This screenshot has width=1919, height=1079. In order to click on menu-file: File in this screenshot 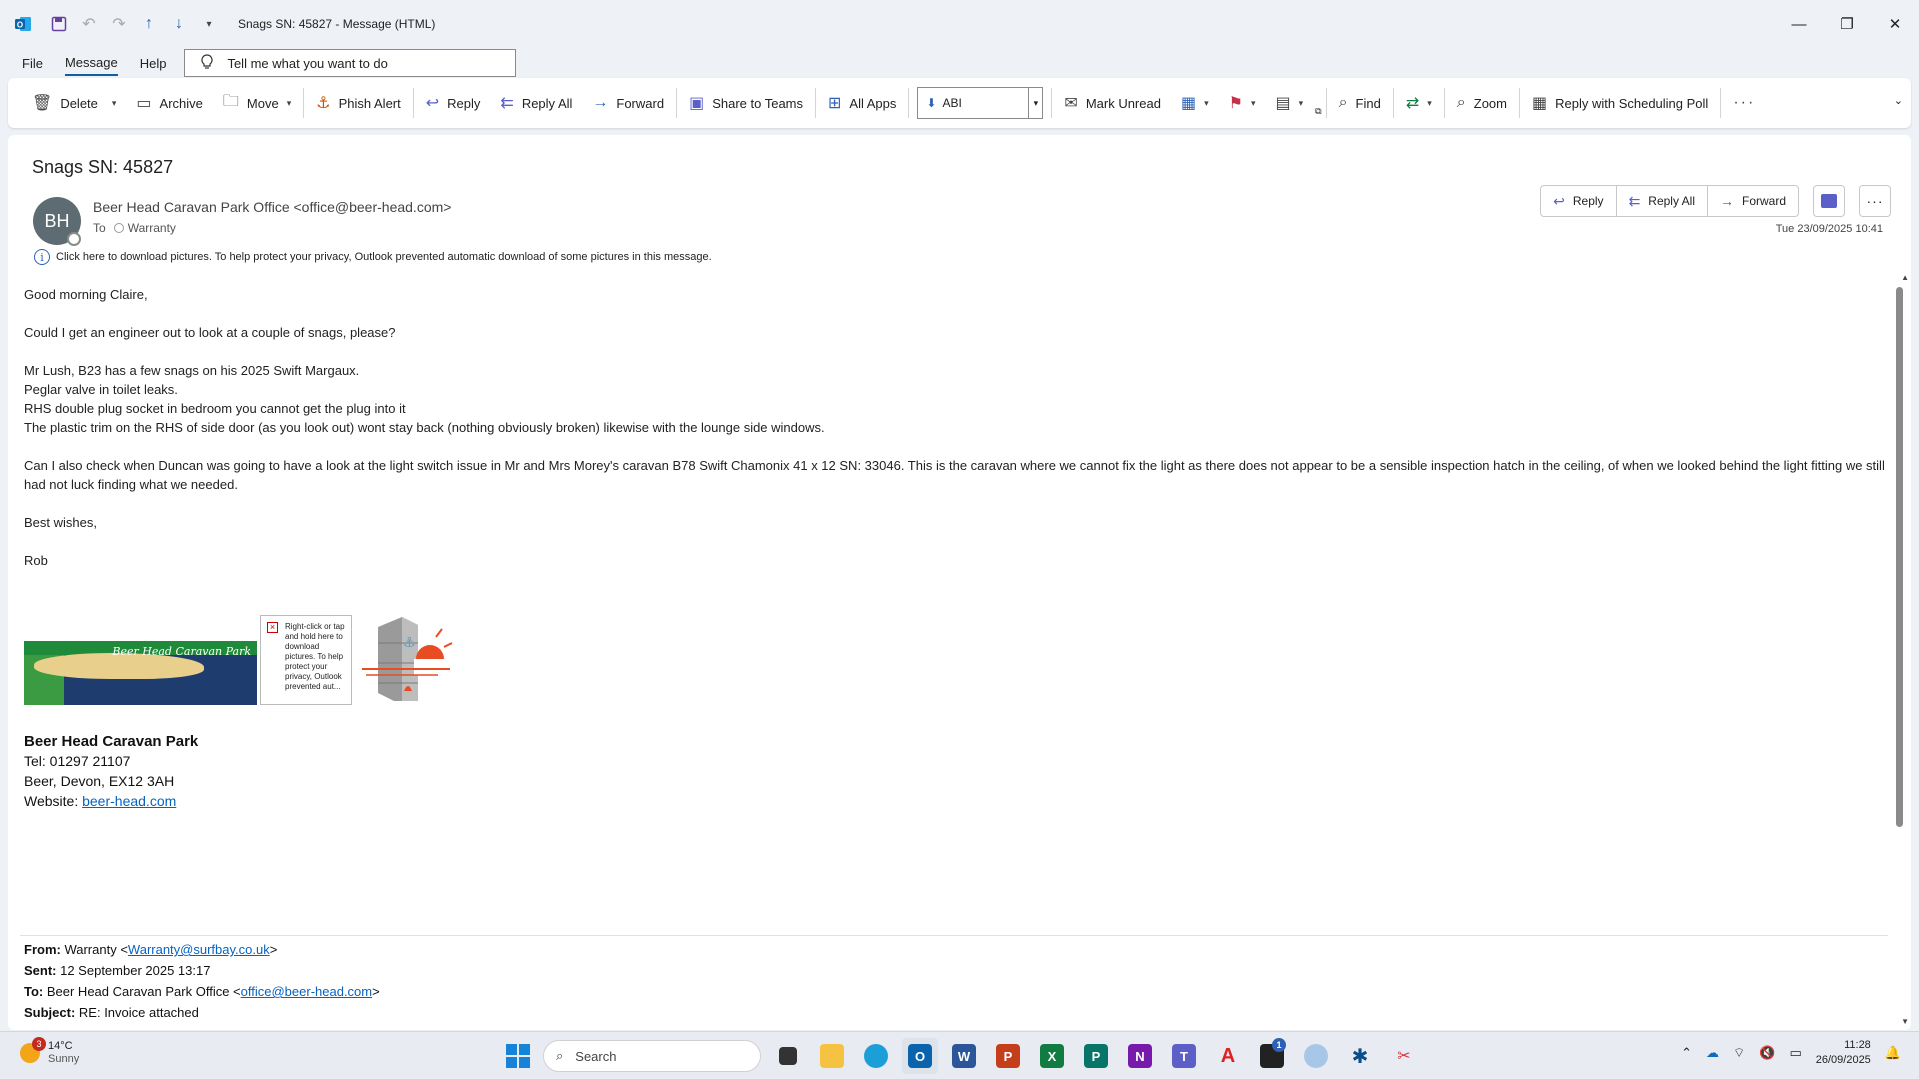, I will do `click(32, 63)`.